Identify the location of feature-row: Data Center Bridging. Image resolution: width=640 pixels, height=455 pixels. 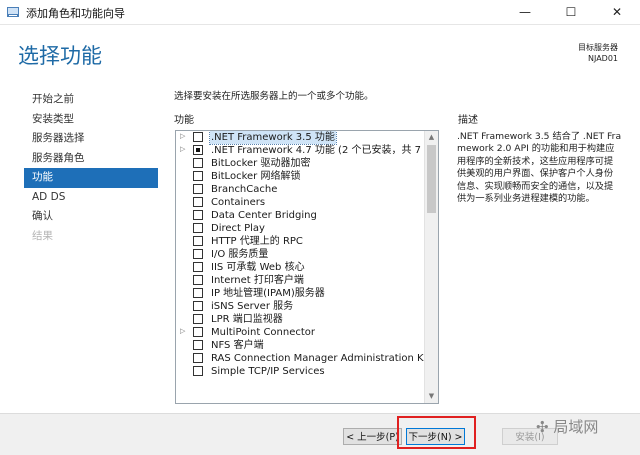
(307, 215).